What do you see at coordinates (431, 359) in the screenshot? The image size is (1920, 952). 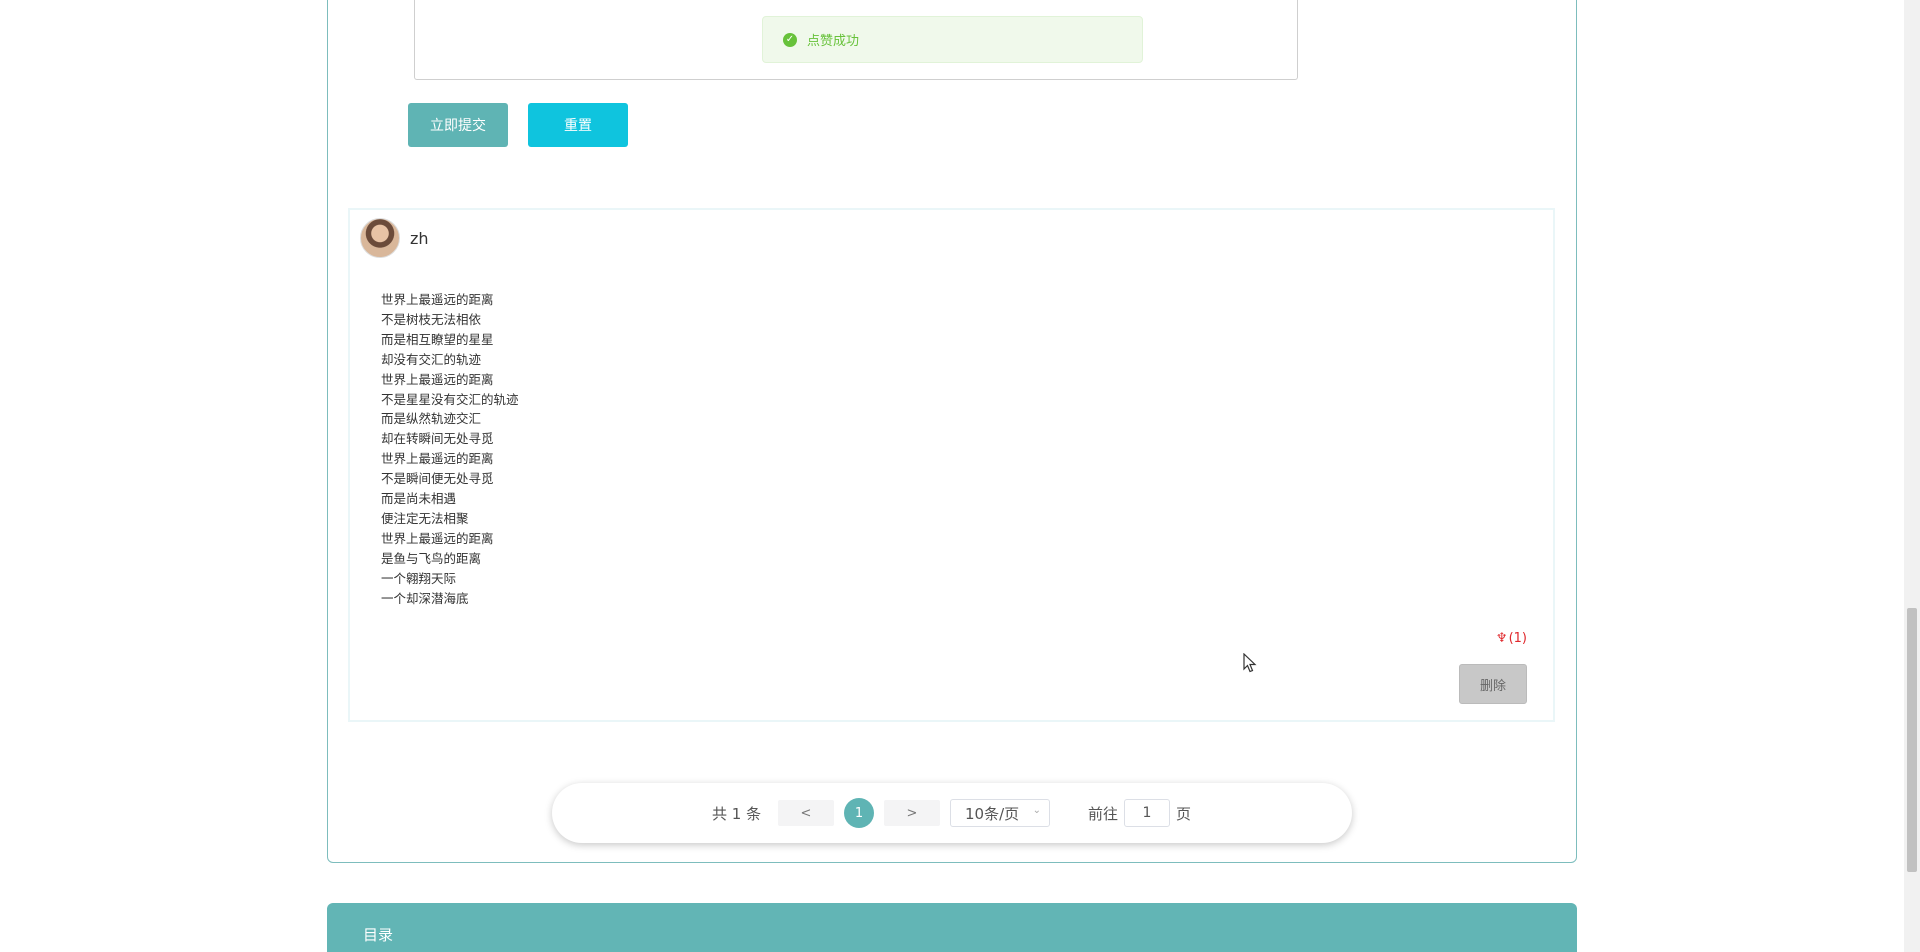 I see `comment-line: 却没有交汇的轨迹` at bounding box center [431, 359].